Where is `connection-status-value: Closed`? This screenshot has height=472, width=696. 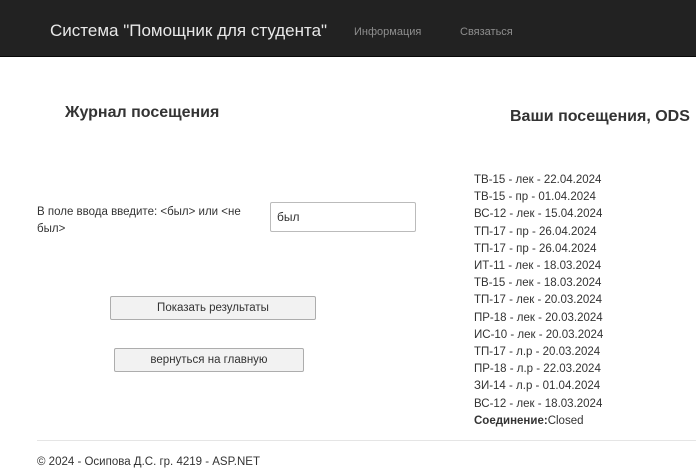 connection-status-value: Closed is located at coordinates (565, 420).